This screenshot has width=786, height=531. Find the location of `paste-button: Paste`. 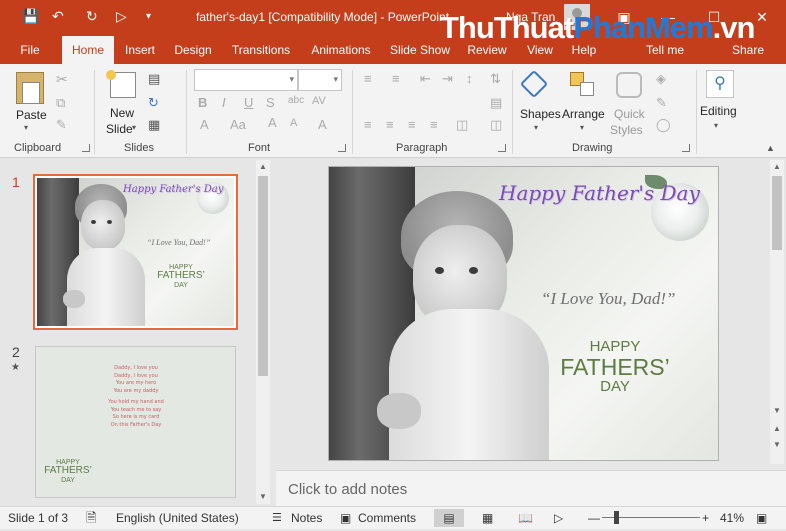

paste-button: Paste is located at coordinates (31, 115).